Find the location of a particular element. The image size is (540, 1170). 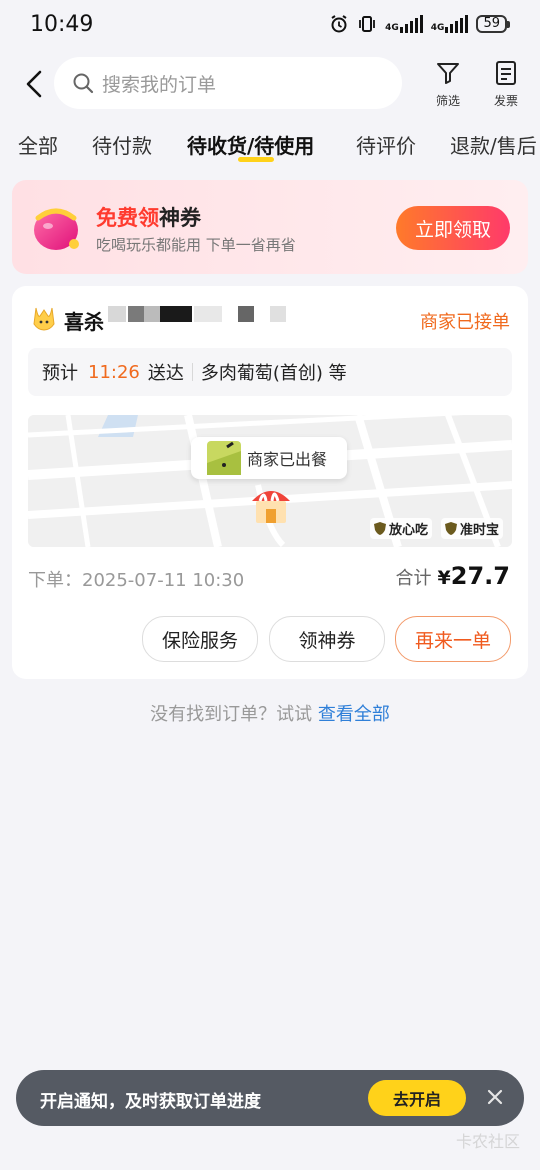

view-all-link: 查看全部 is located at coordinates (354, 714).